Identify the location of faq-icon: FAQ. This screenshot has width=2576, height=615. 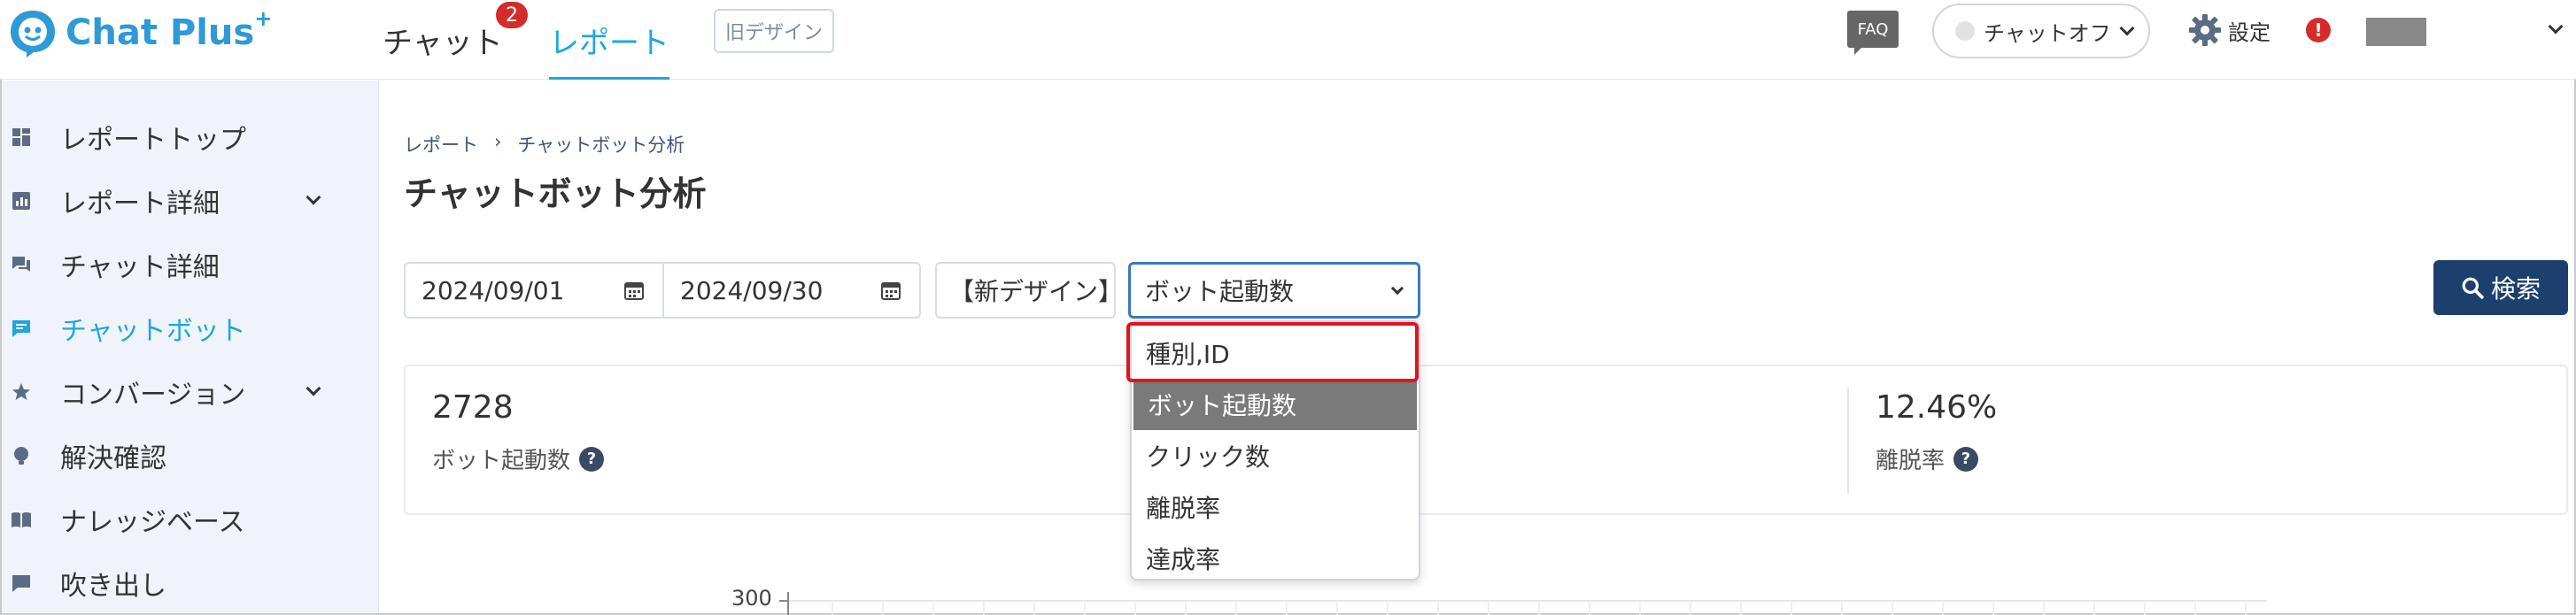
(1873, 33).